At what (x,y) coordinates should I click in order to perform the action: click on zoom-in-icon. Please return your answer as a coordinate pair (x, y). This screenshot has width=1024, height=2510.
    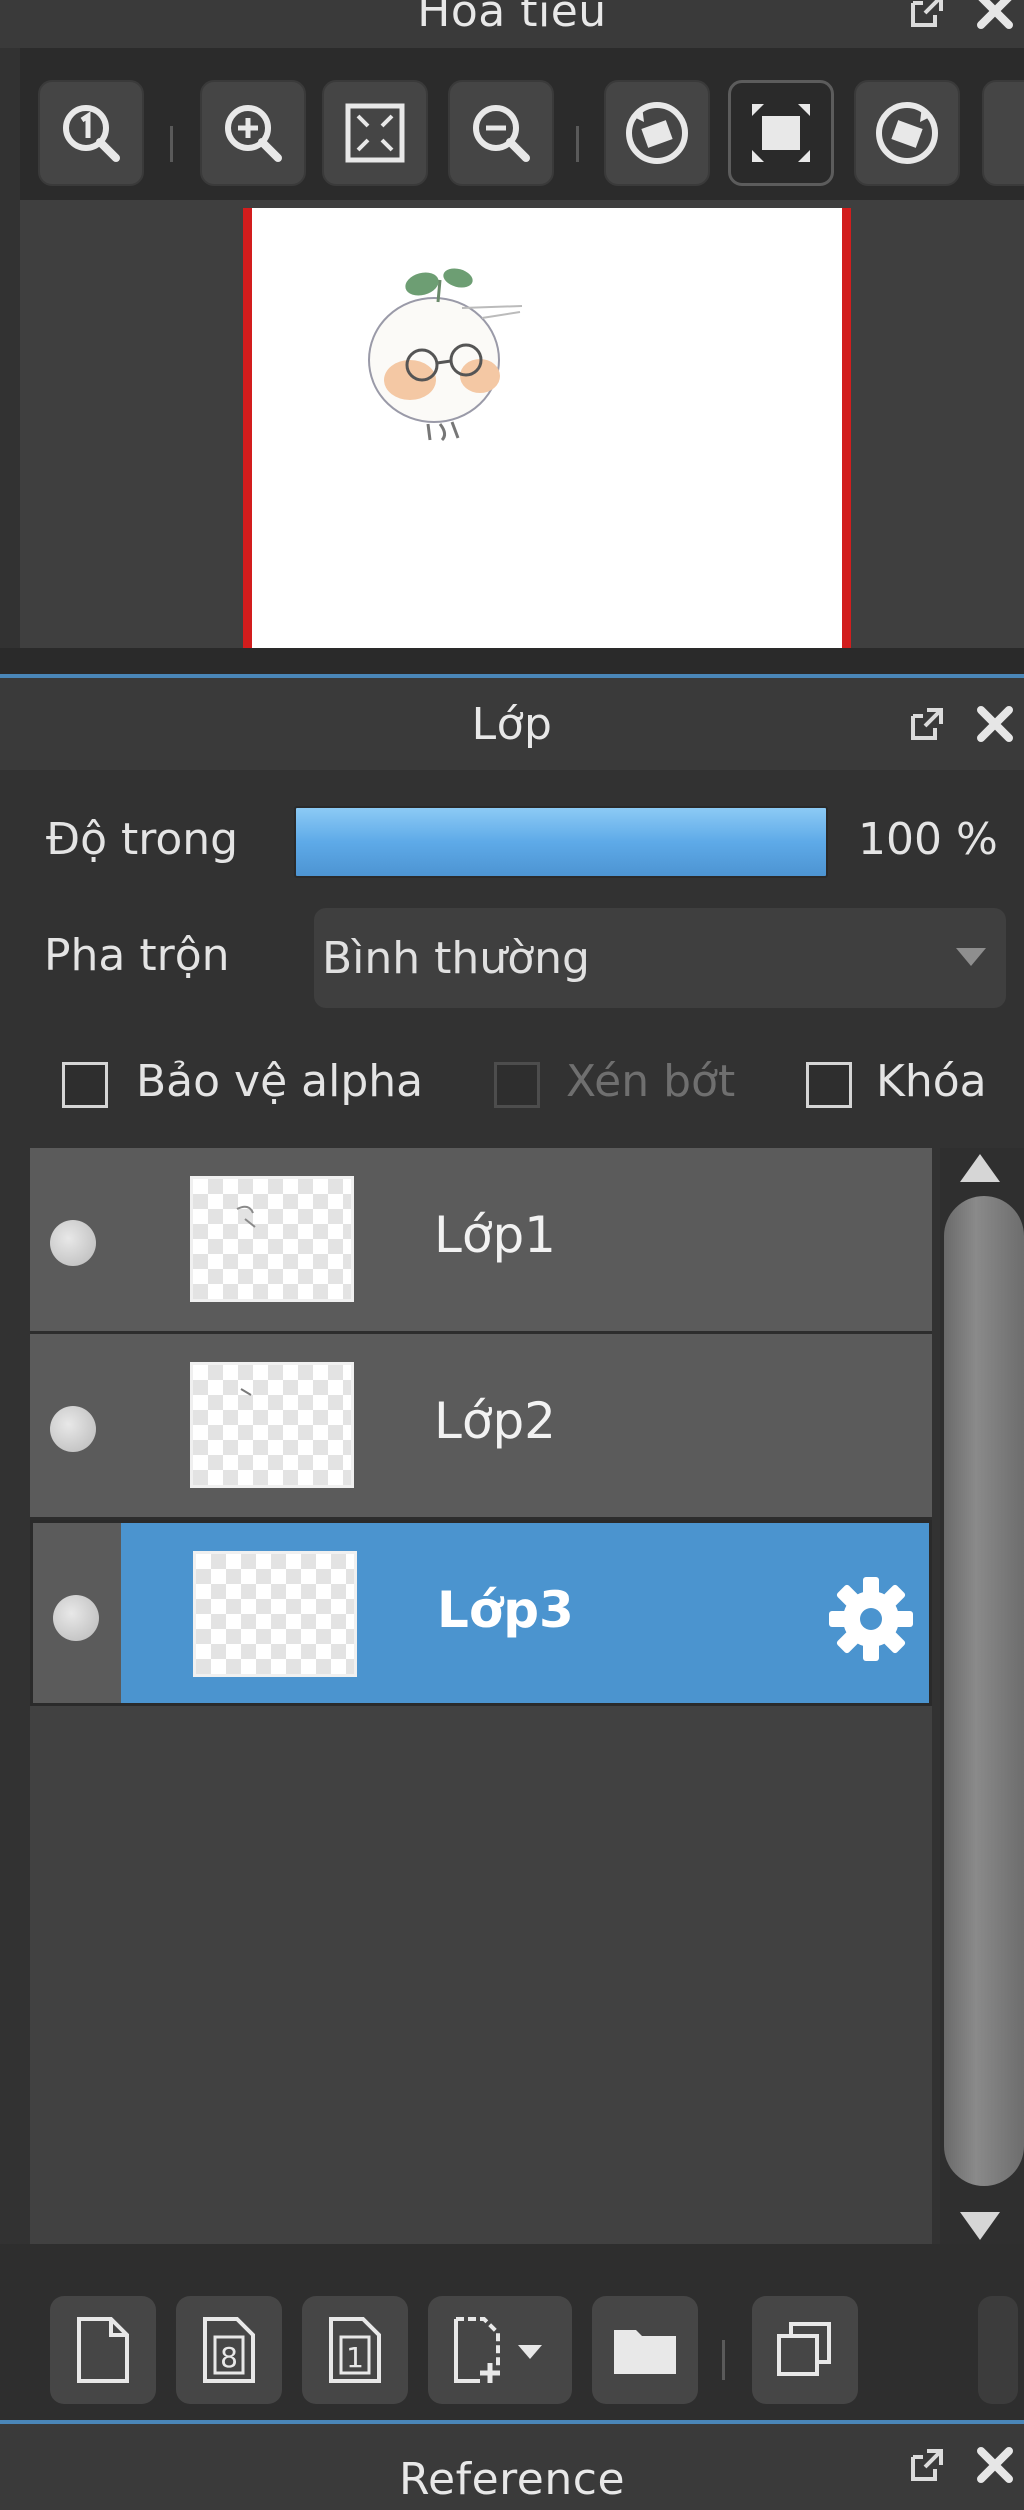
    Looking at the image, I should click on (253, 133).